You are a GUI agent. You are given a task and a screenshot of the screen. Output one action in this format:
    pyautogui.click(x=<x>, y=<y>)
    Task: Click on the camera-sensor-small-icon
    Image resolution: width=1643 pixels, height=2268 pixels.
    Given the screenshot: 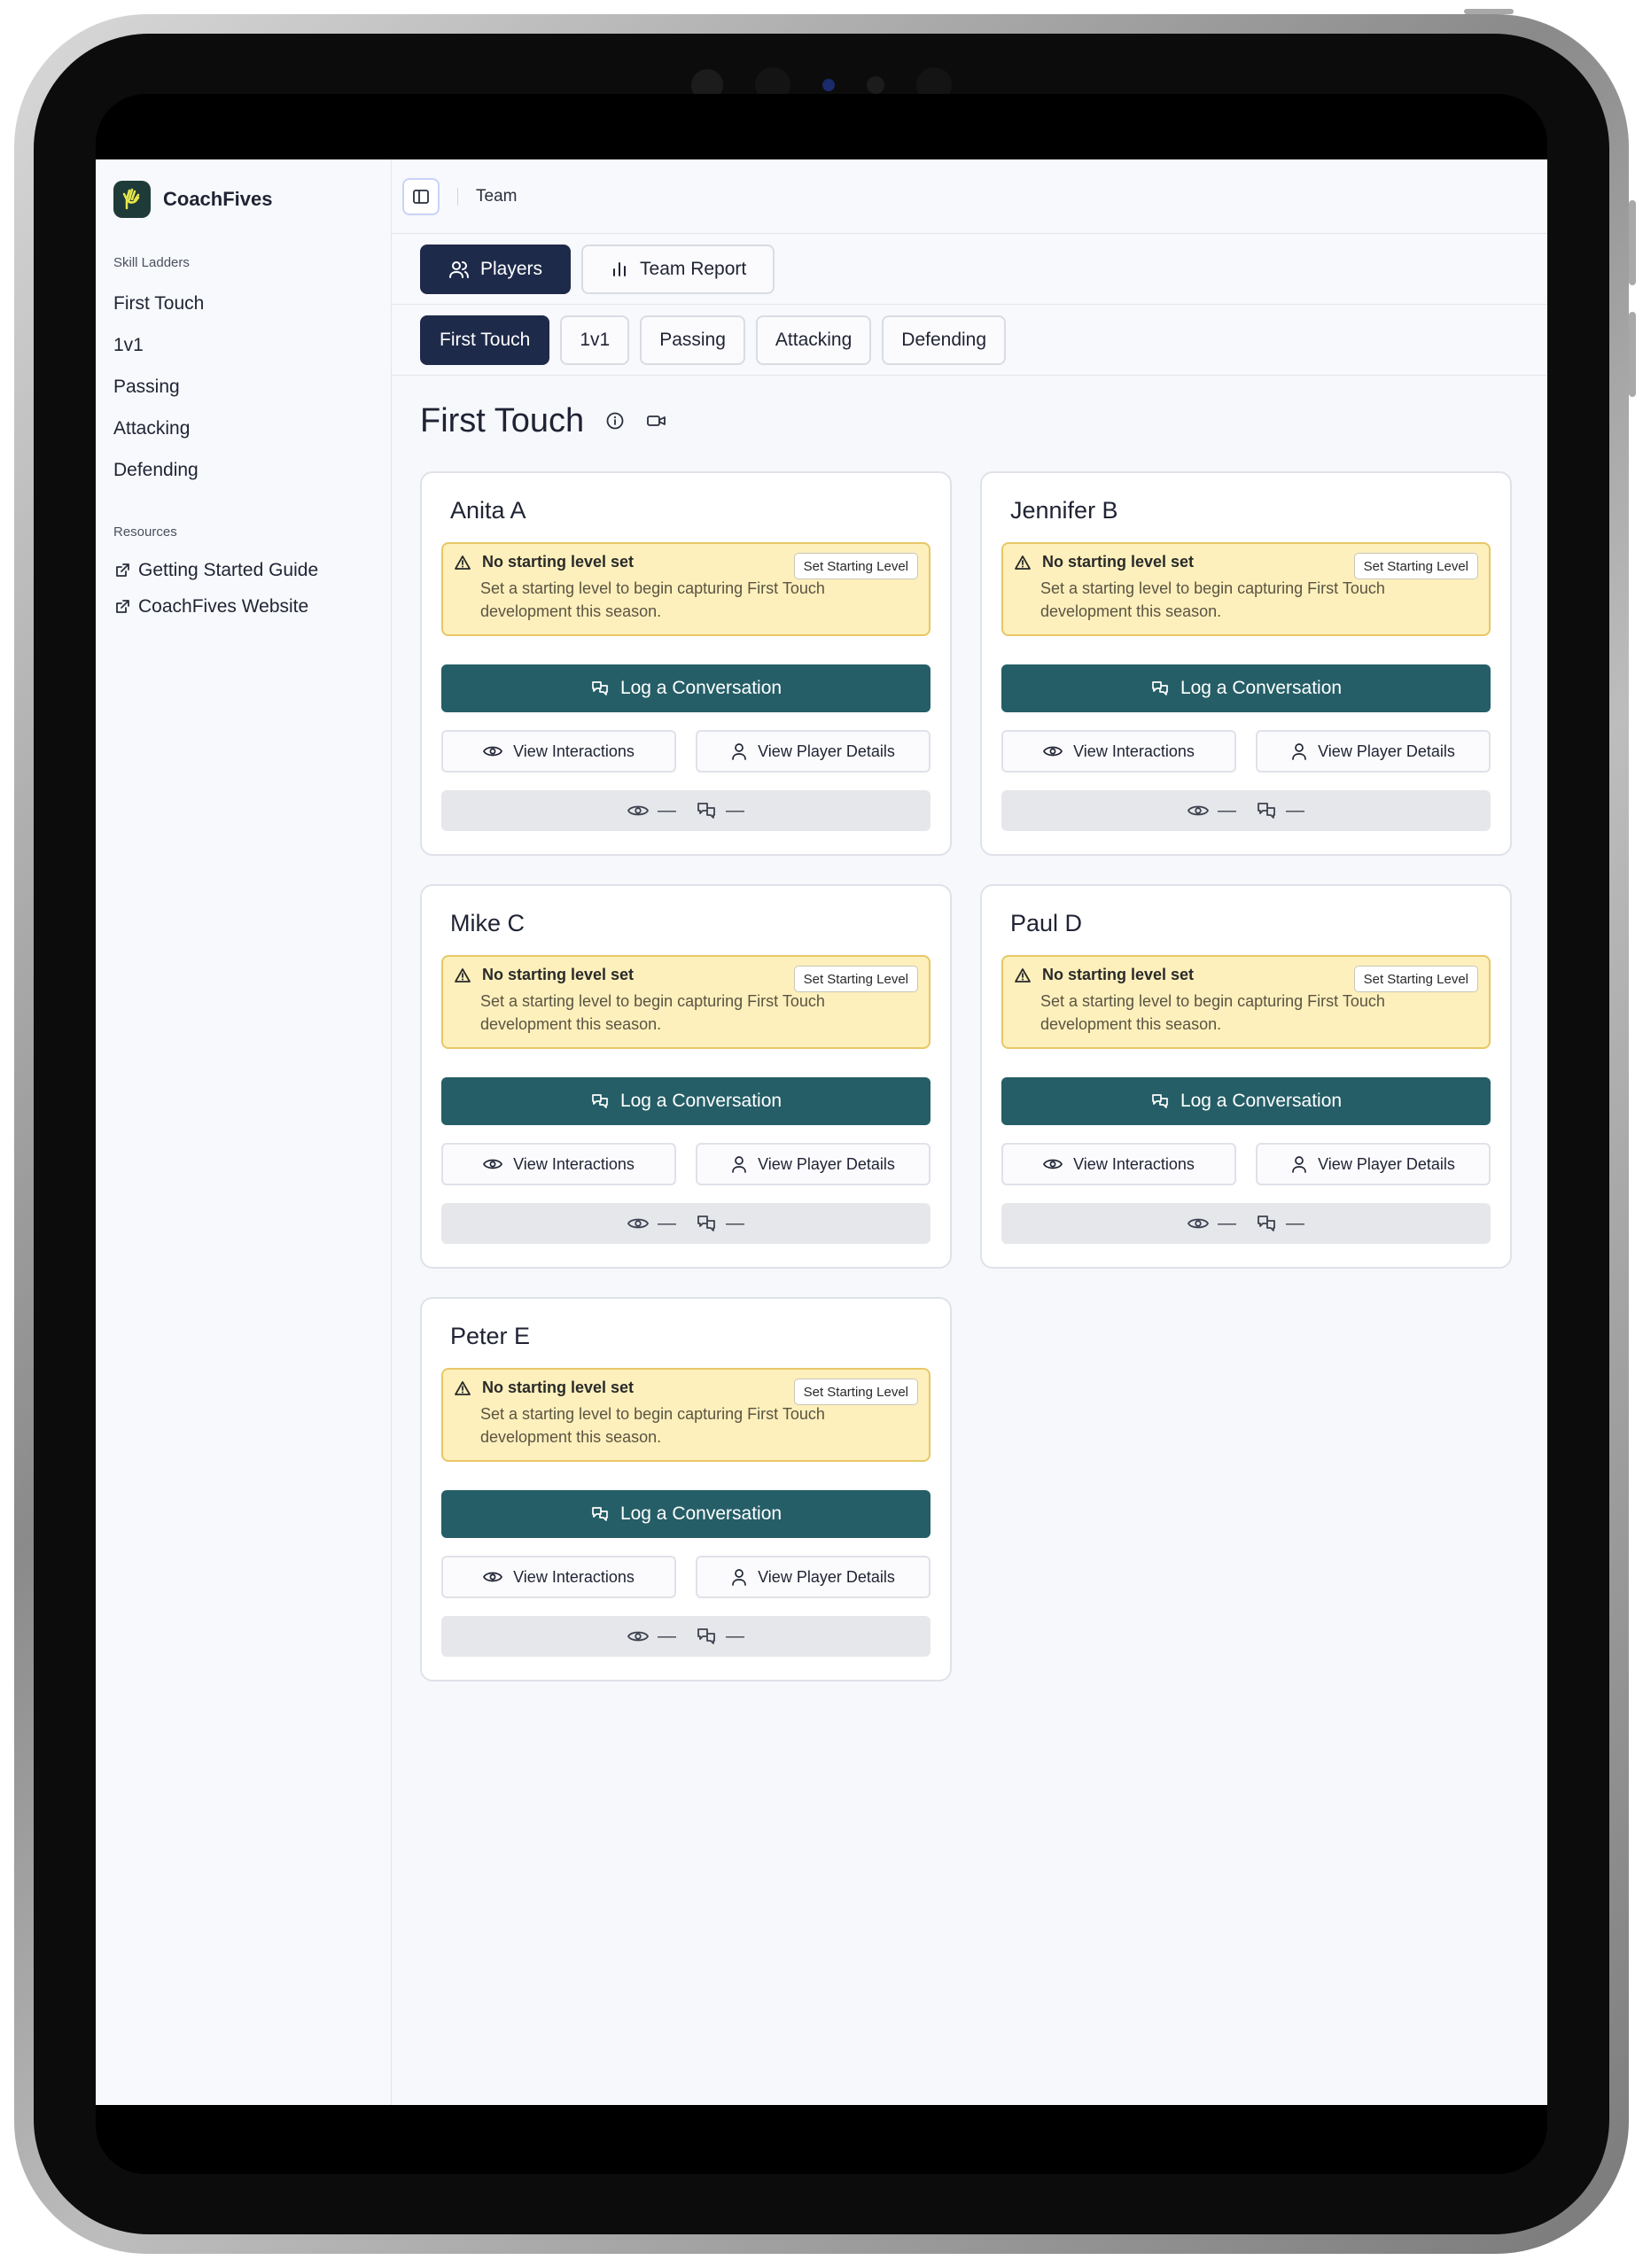 What is the action you would take?
    pyautogui.click(x=875, y=85)
    